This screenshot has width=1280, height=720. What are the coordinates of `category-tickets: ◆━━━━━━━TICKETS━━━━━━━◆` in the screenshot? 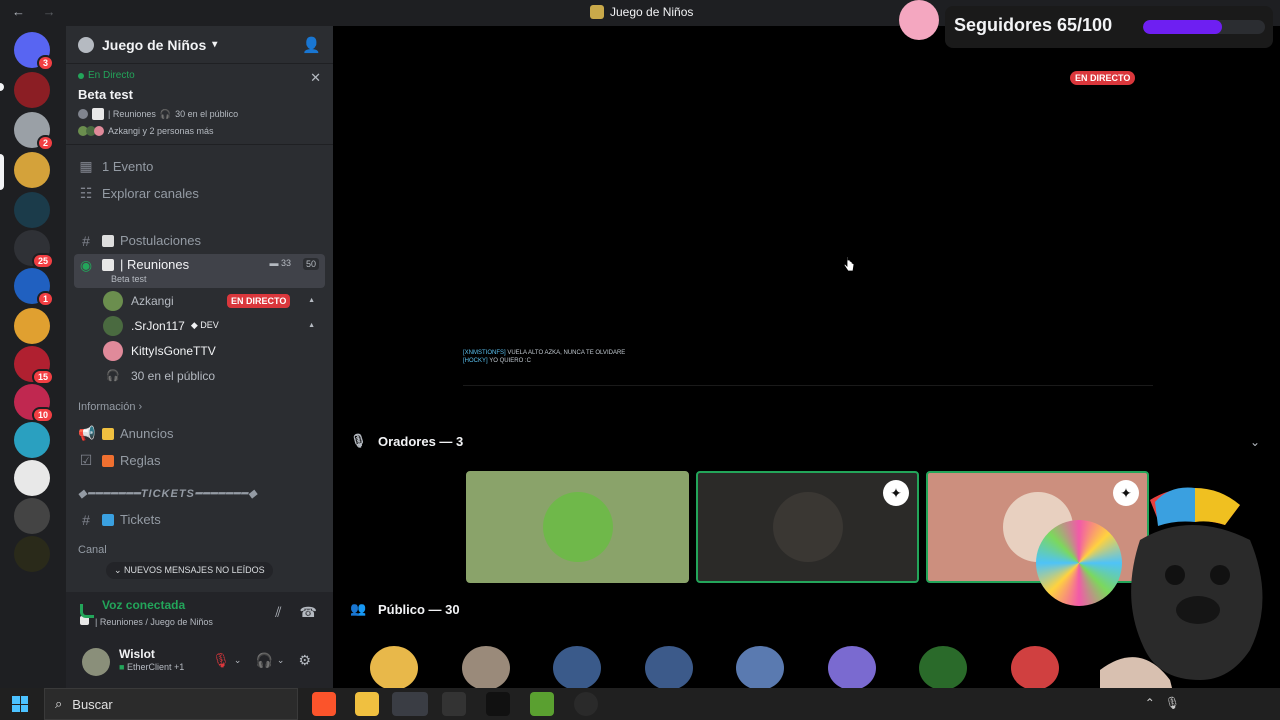 It's located at (199, 493).